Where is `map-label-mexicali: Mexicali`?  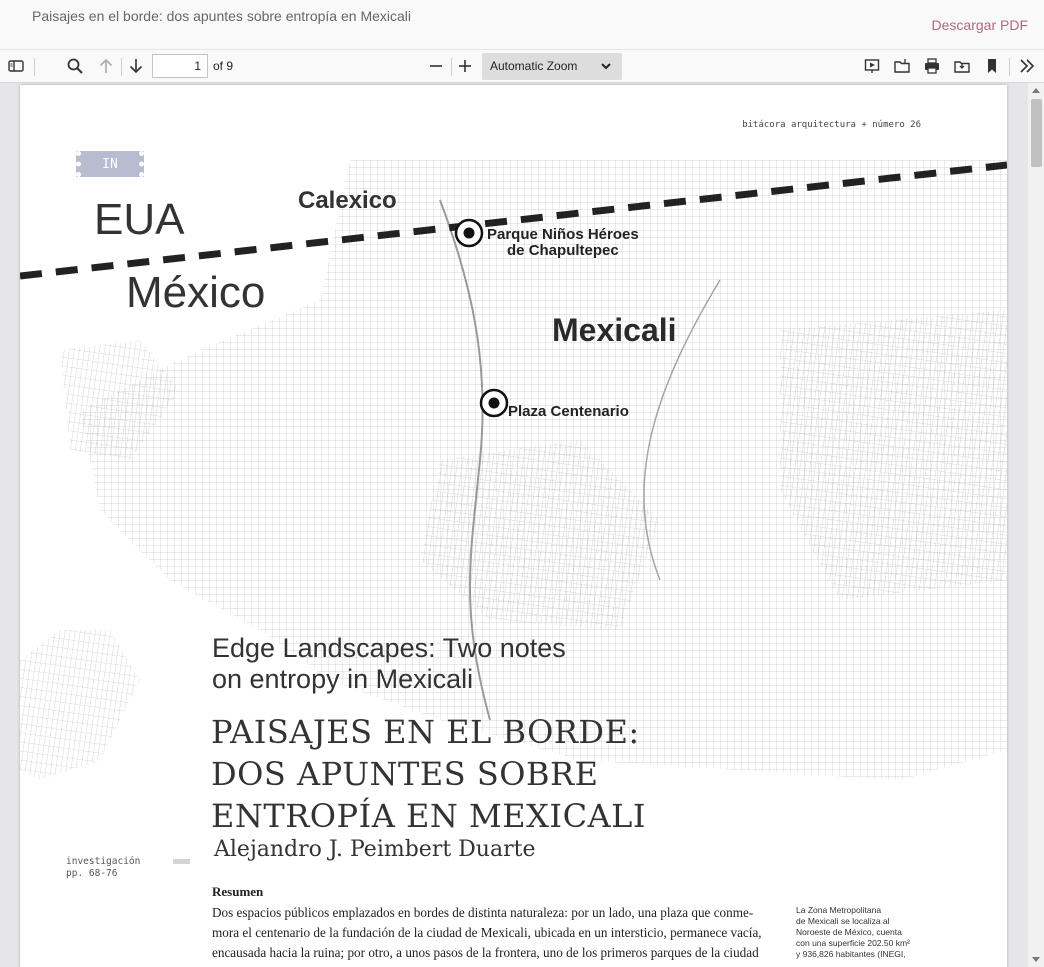 map-label-mexicali: Mexicali is located at coordinates (614, 330).